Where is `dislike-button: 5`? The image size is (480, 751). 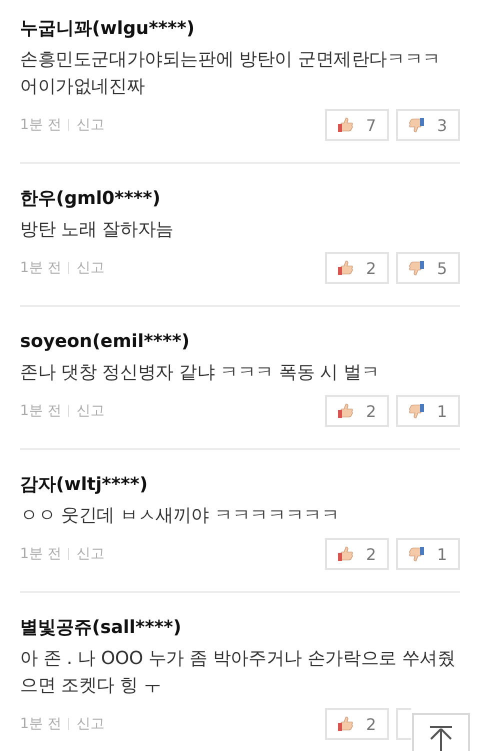
dislike-button: 5 is located at coordinates (428, 268).